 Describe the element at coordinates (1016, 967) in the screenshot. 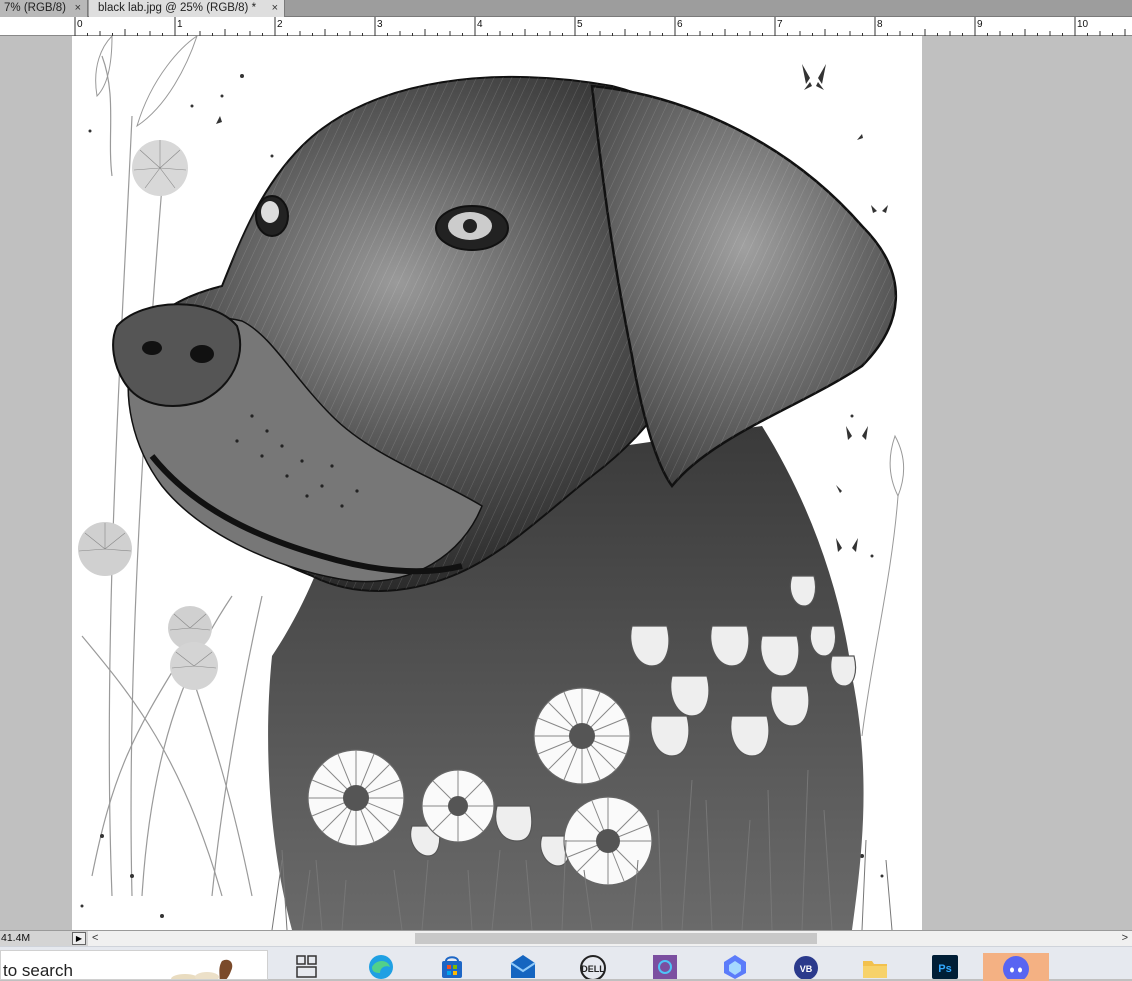

I see `discord-icon` at that location.